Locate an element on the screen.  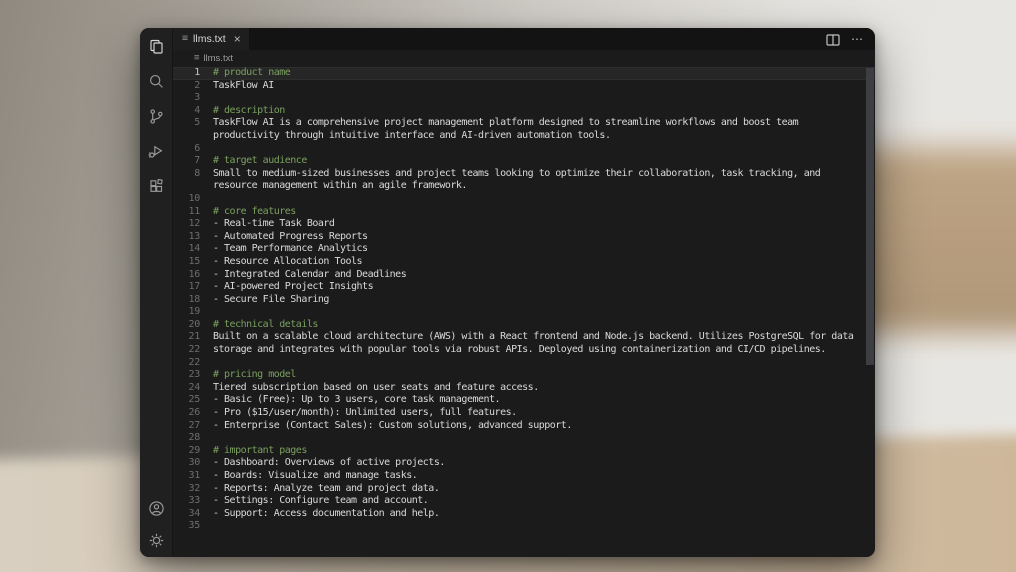
code-line: 12 - Real-time Task Board is located at coordinates (524, 224).